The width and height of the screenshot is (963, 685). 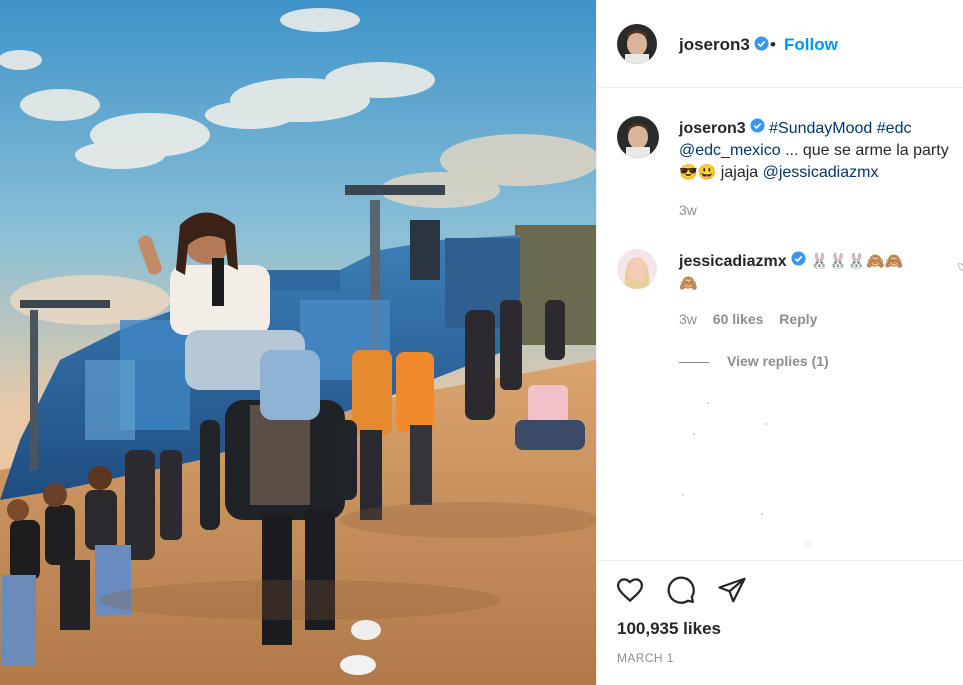 What do you see at coordinates (857, 262) in the screenshot?
I see `comment-emojis: 🐰🐰🐰🙈🙈` at bounding box center [857, 262].